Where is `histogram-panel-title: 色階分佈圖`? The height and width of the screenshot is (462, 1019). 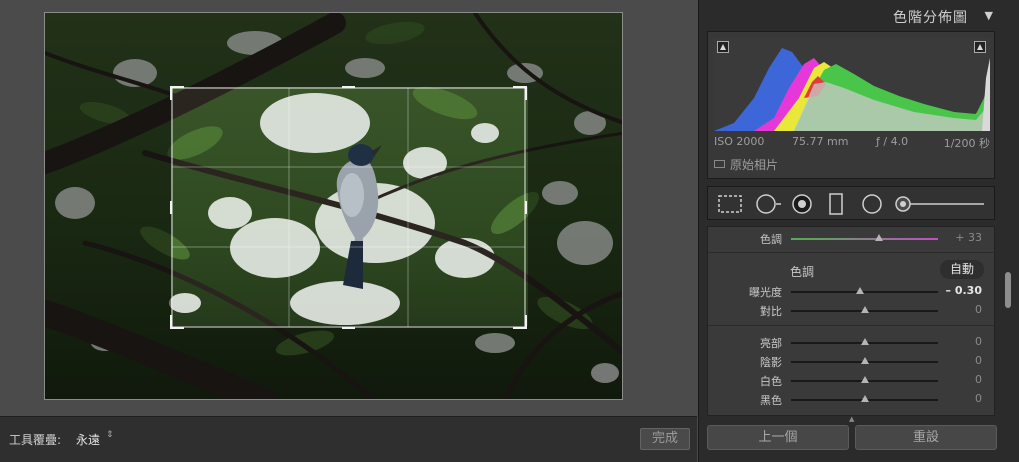 histogram-panel-title: 色階分佈圖 is located at coordinates (930, 17).